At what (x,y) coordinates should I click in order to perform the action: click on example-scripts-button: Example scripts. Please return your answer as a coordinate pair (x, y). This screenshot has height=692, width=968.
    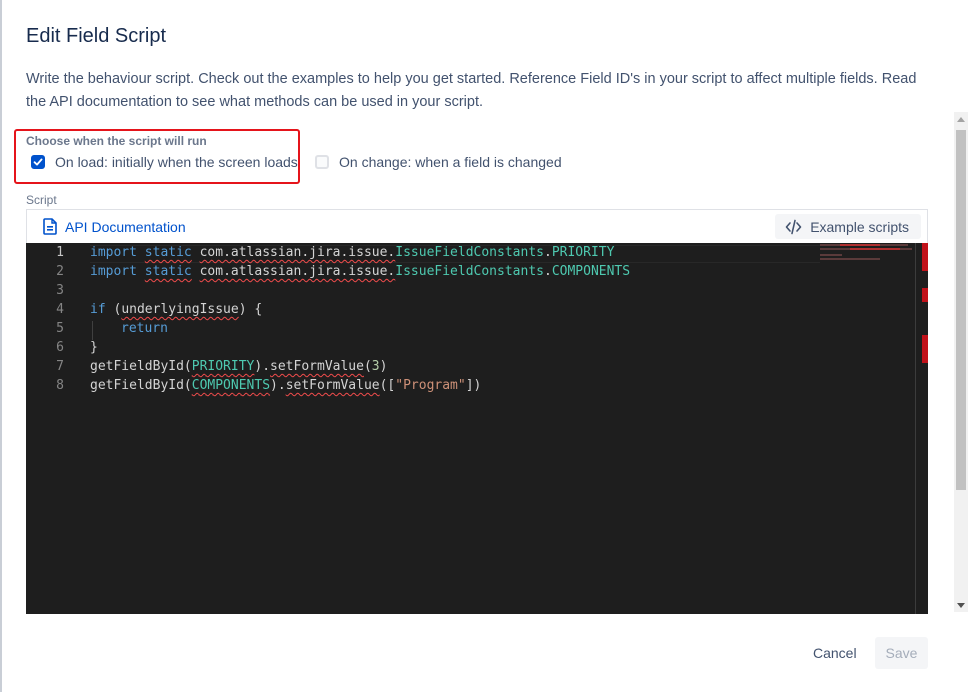
    Looking at the image, I should click on (848, 226).